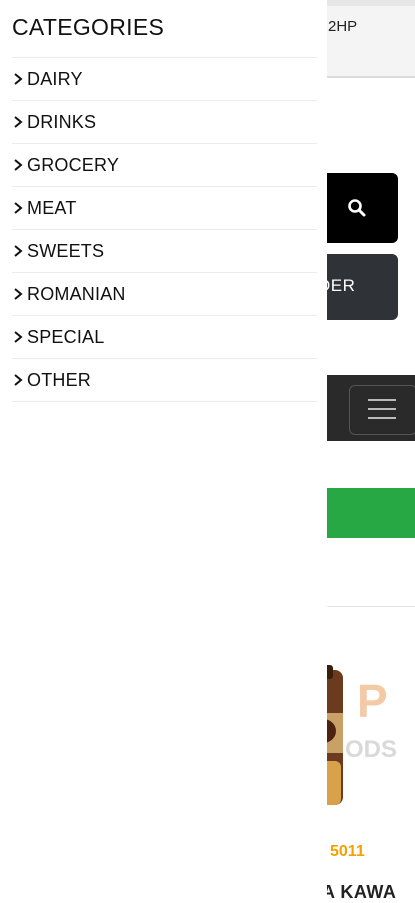 Image resolution: width=415 pixels, height=903 pixels. What do you see at coordinates (62, 121) in the screenshot?
I see `category-label: DRINKS` at bounding box center [62, 121].